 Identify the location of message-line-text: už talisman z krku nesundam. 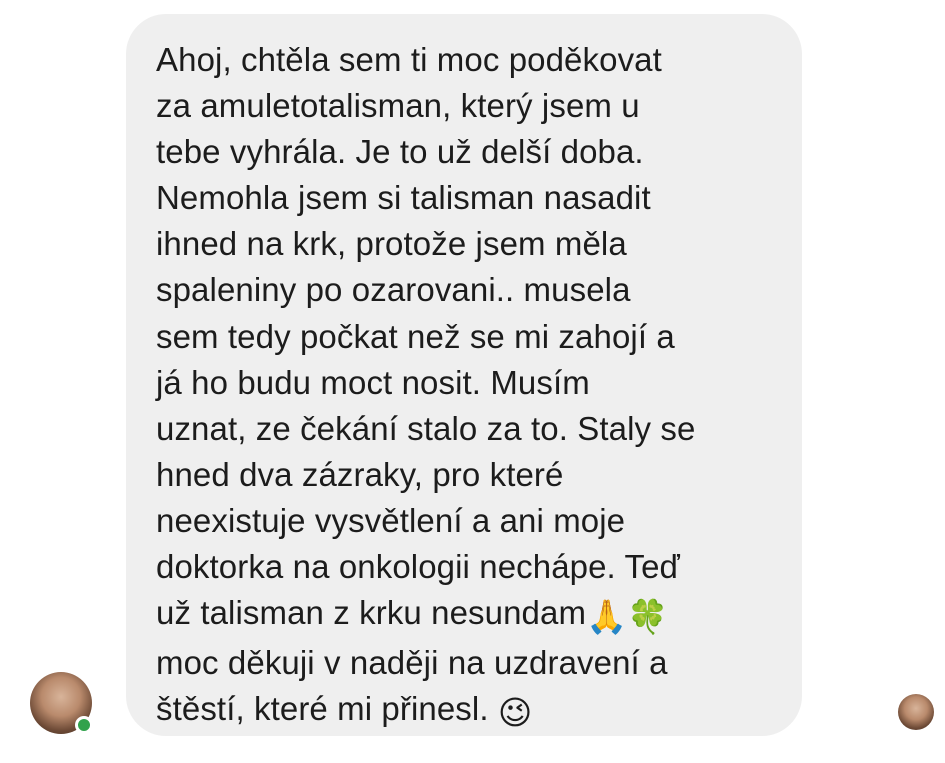
(371, 613).